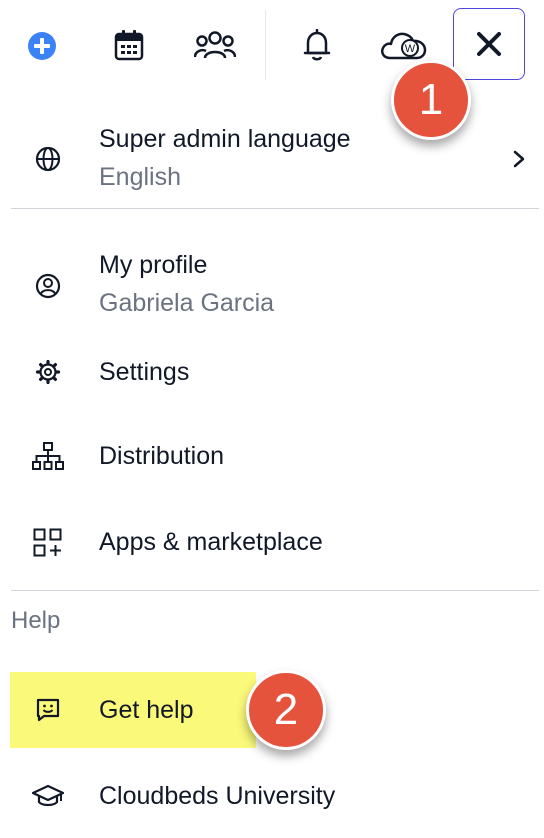 The image size is (544, 838). What do you see at coordinates (211, 542) in the screenshot?
I see `apps-label: Apps & marketplace` at bounding box center [211, 542].